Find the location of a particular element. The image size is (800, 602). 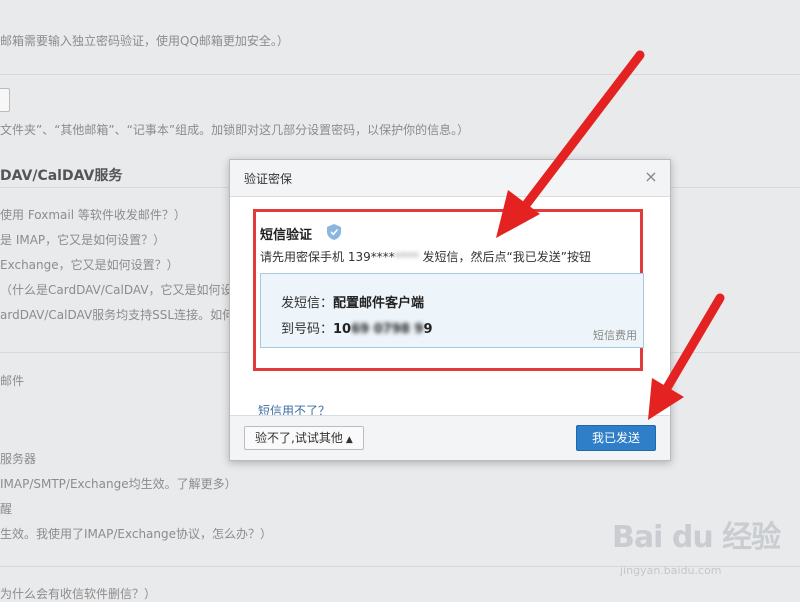

bg-text-line: 邮箱需要输入独立密码验证，使用QQ邮箱更加安全。） is located at coordinates (144, 41).